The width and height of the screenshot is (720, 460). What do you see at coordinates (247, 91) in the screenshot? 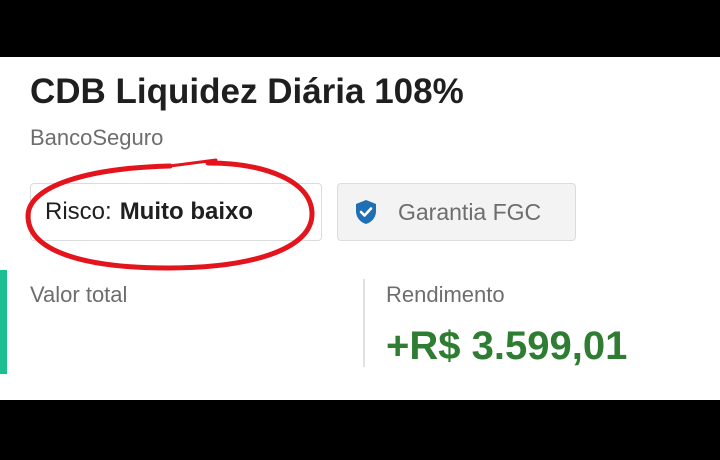
I see `product-title: CDB Liquidez Diária 108%` at bounding box center [247, 91].